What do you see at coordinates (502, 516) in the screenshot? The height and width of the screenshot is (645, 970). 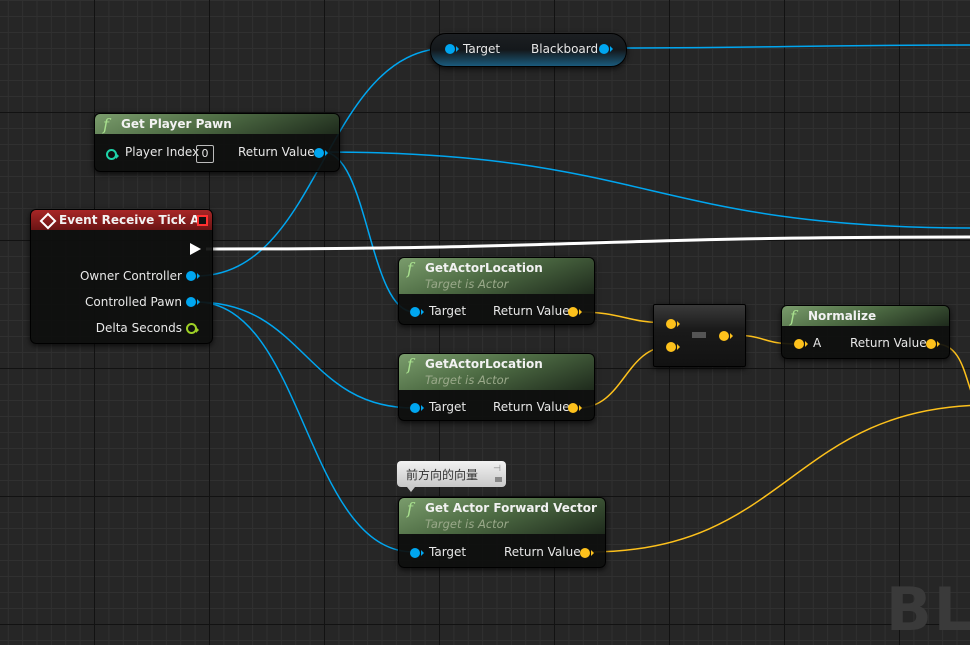 I see `node-header: f Get Actor Forward Vector Target is Actor` at bounding box center [502, 516].